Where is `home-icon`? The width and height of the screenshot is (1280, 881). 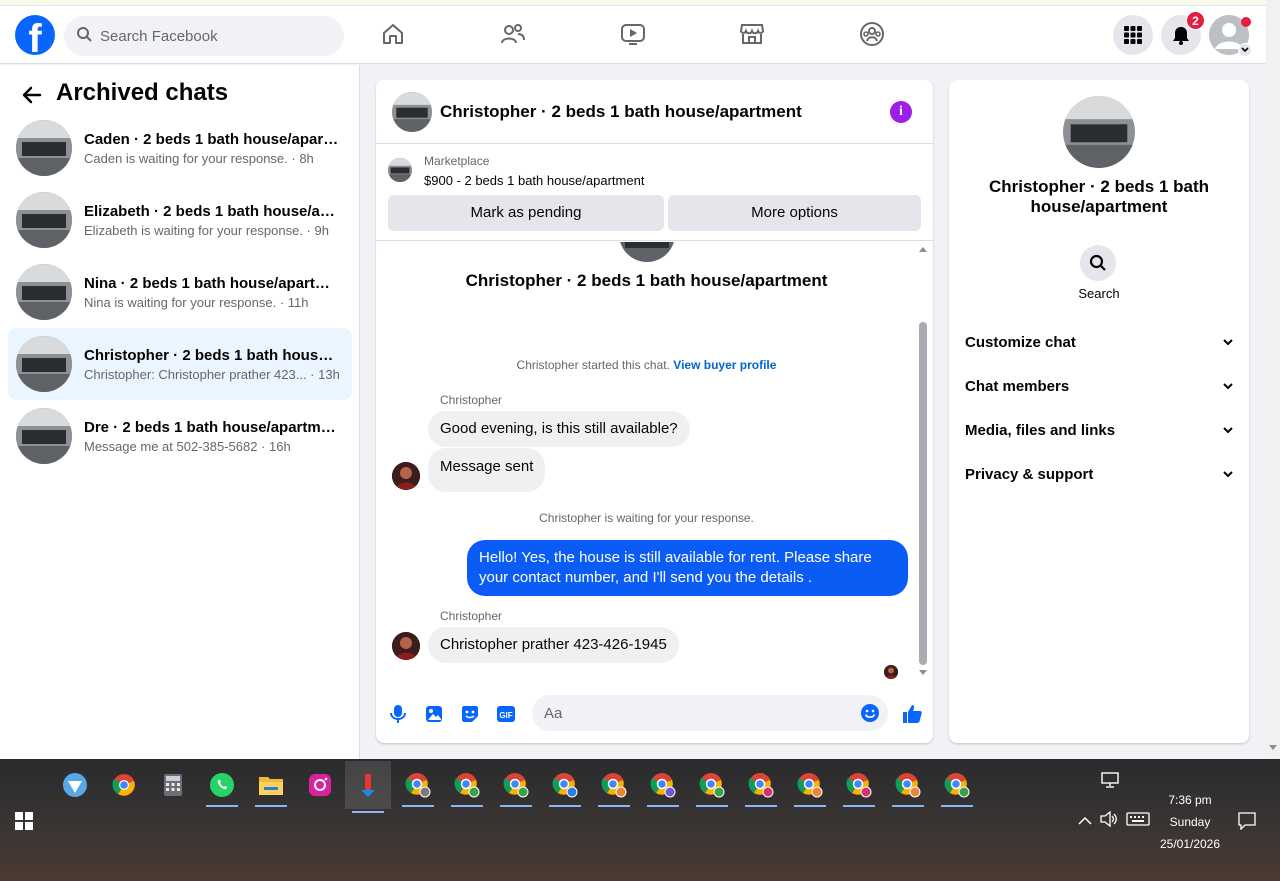 home-icon is located at coordinates (393, 34).